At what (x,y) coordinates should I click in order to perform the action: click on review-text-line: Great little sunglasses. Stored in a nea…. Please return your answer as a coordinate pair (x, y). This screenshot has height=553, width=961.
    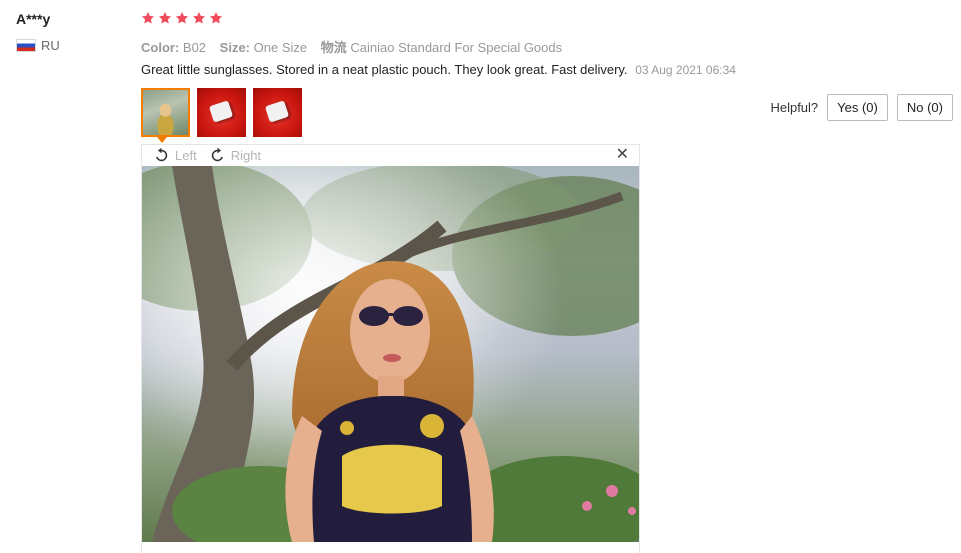
    Looking at the image, I should click on (438, 69).